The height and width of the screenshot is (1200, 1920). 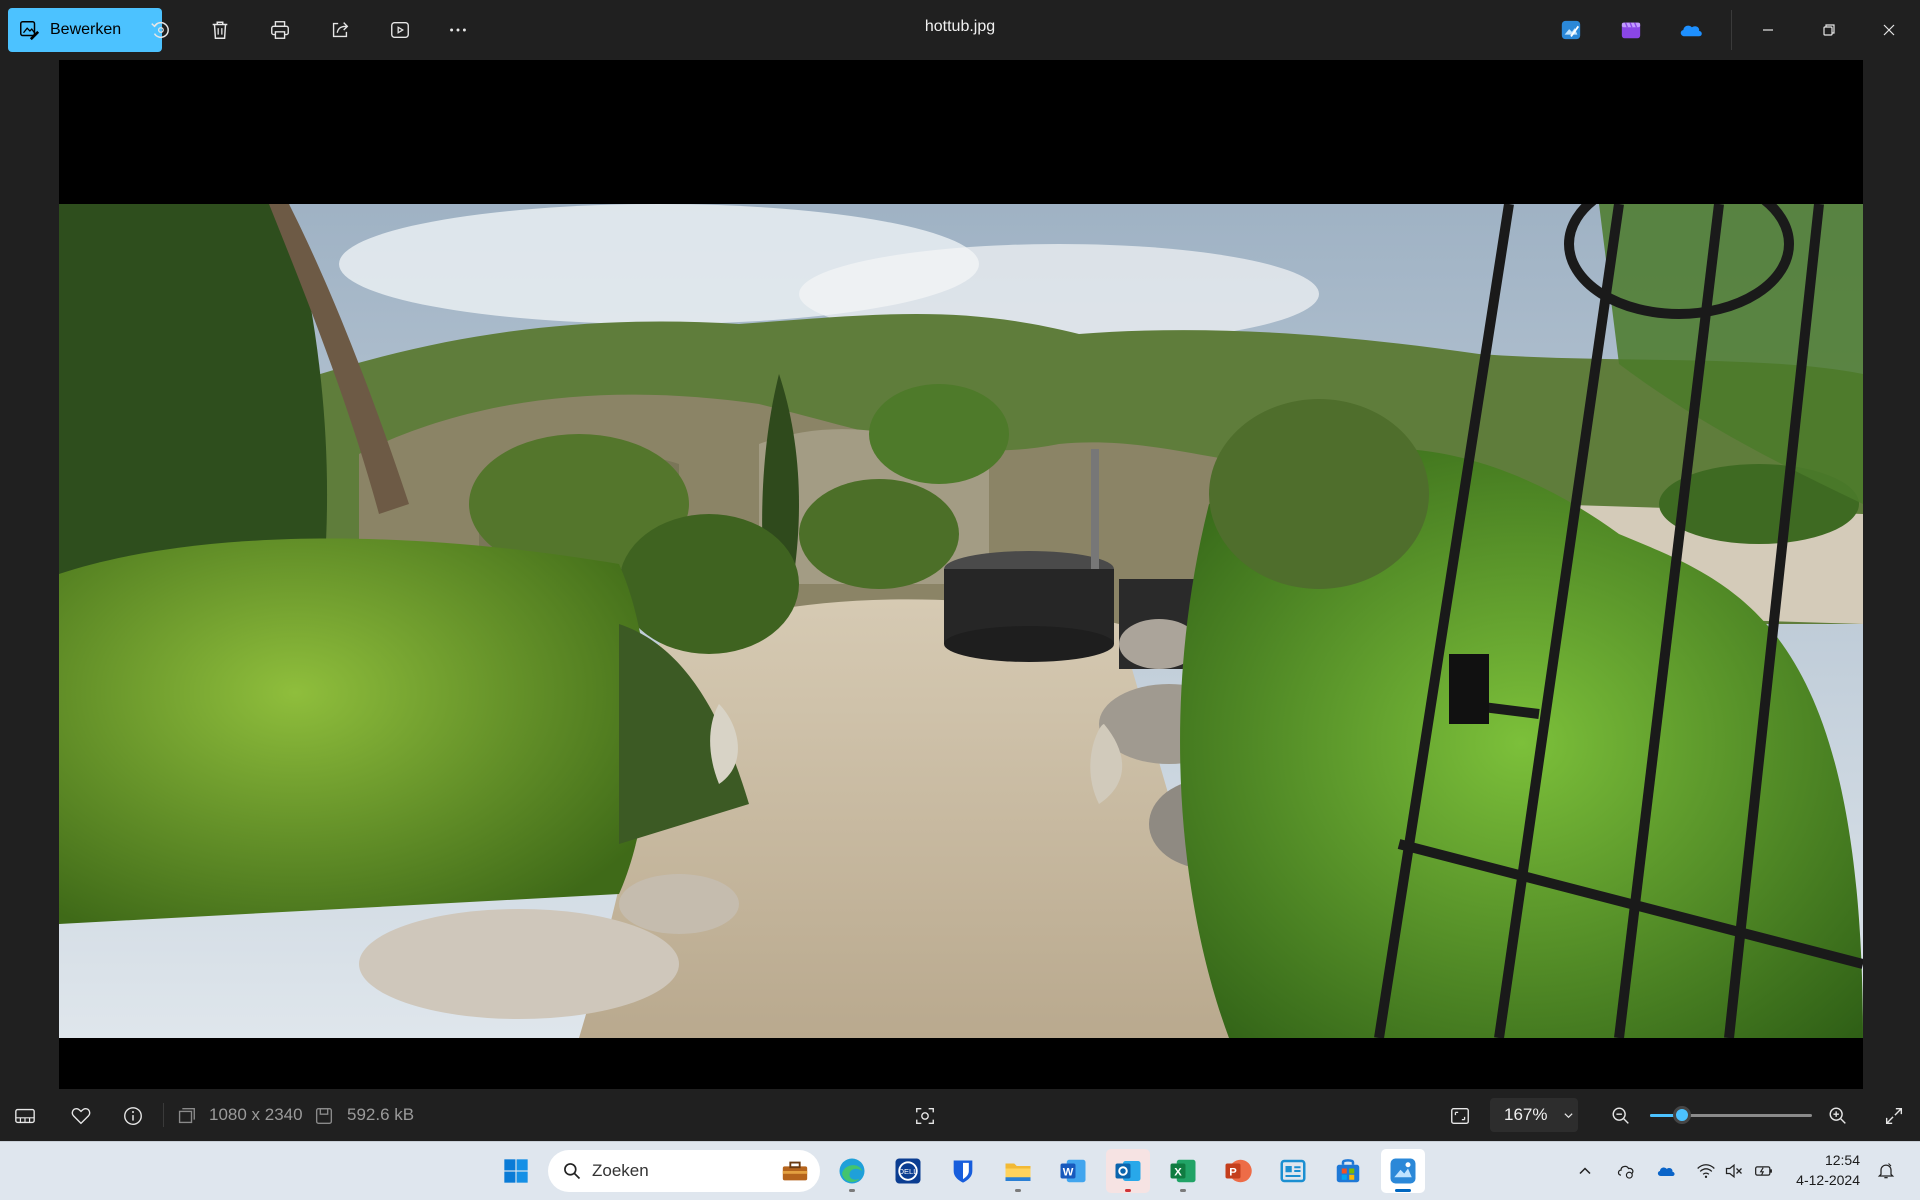 I want to click on taskbar-word: W, so click(x=1073, y=1171).